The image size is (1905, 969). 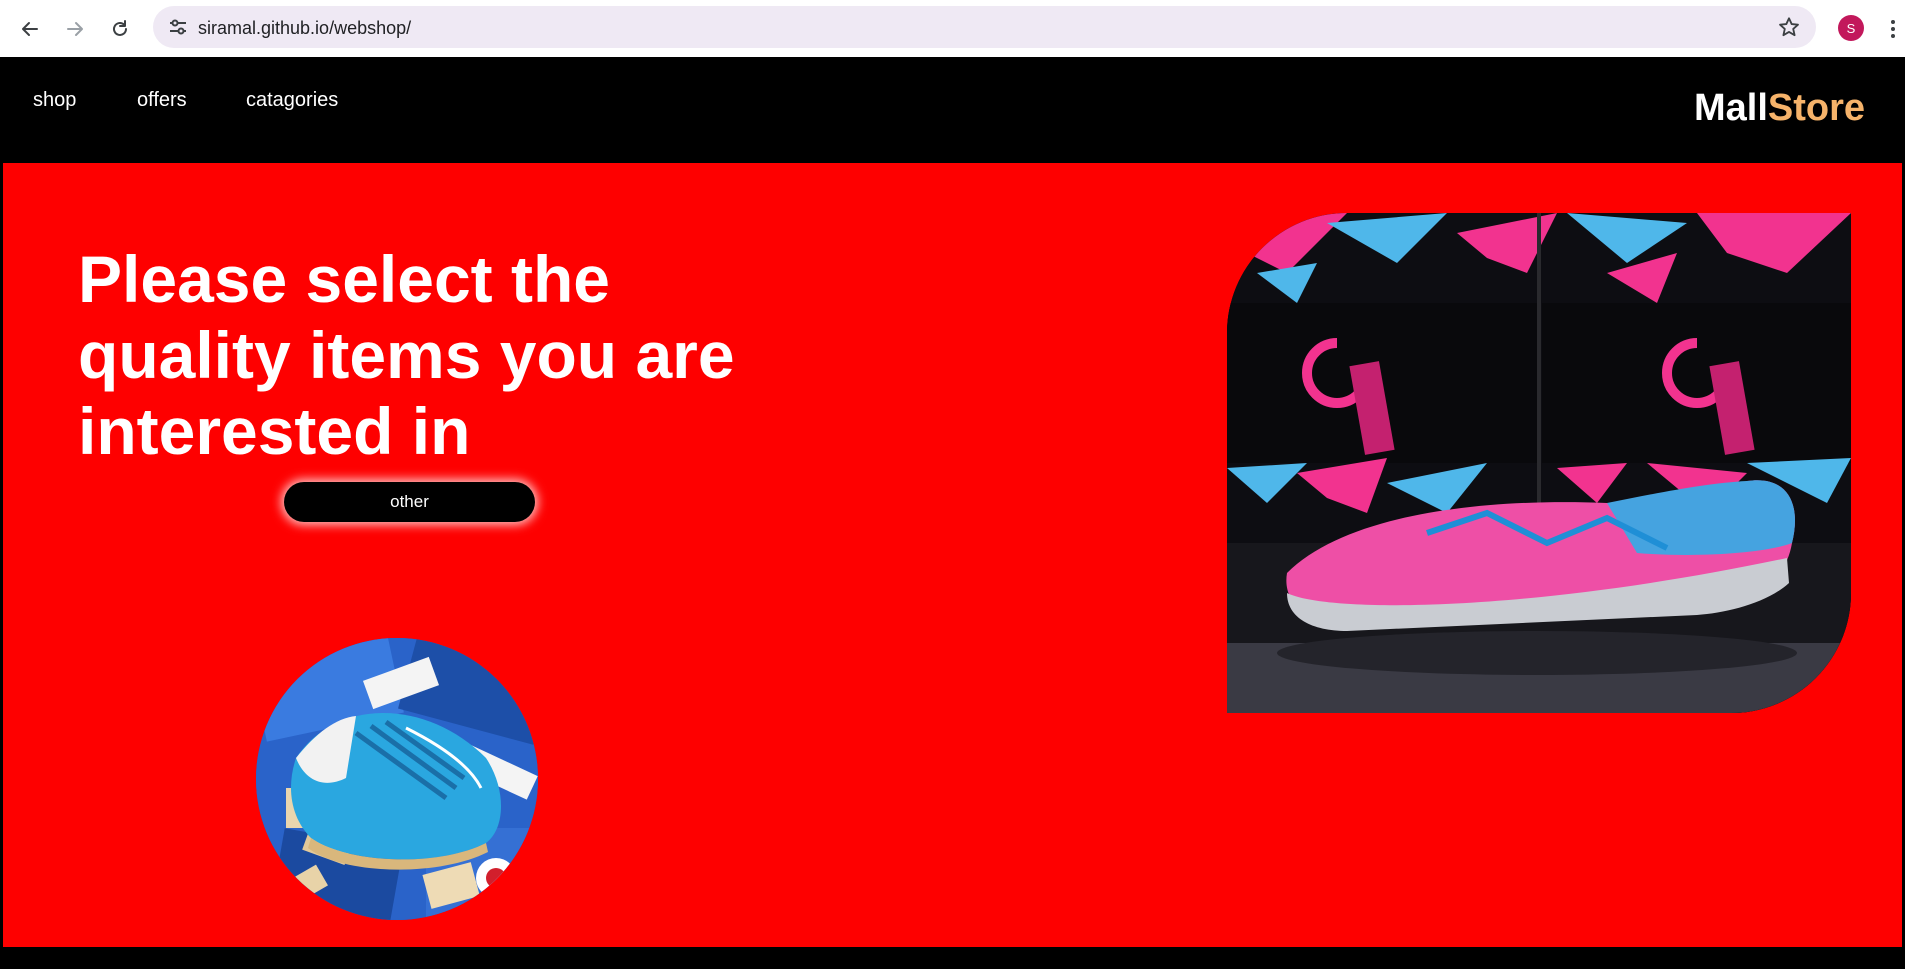 I want to click on nav-offers: offers, so click(x=162, y=100).